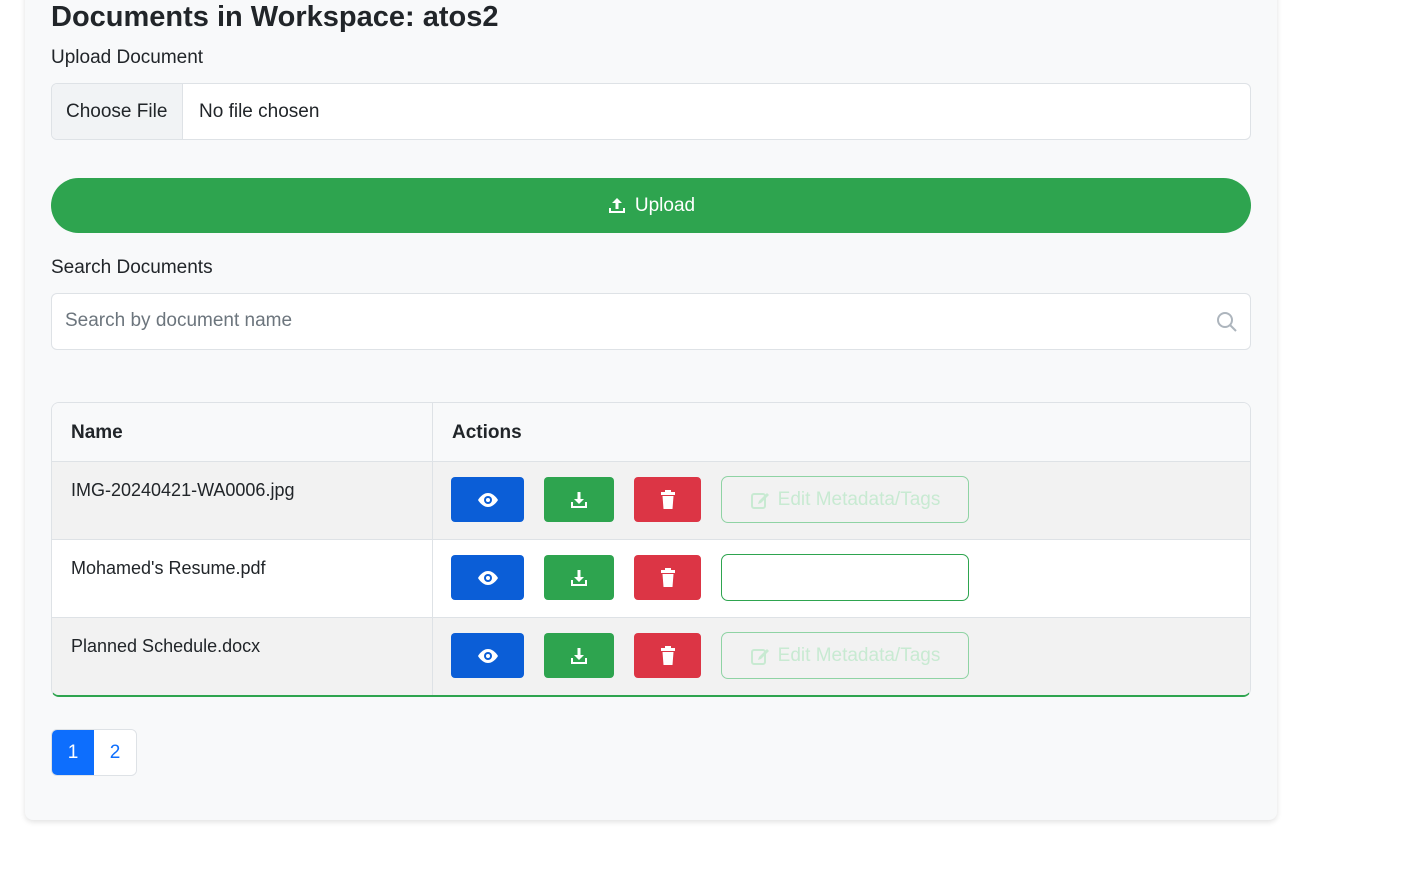 This screenshot has width=1406, height=874. I want to click on search-input, so click(630, 320).